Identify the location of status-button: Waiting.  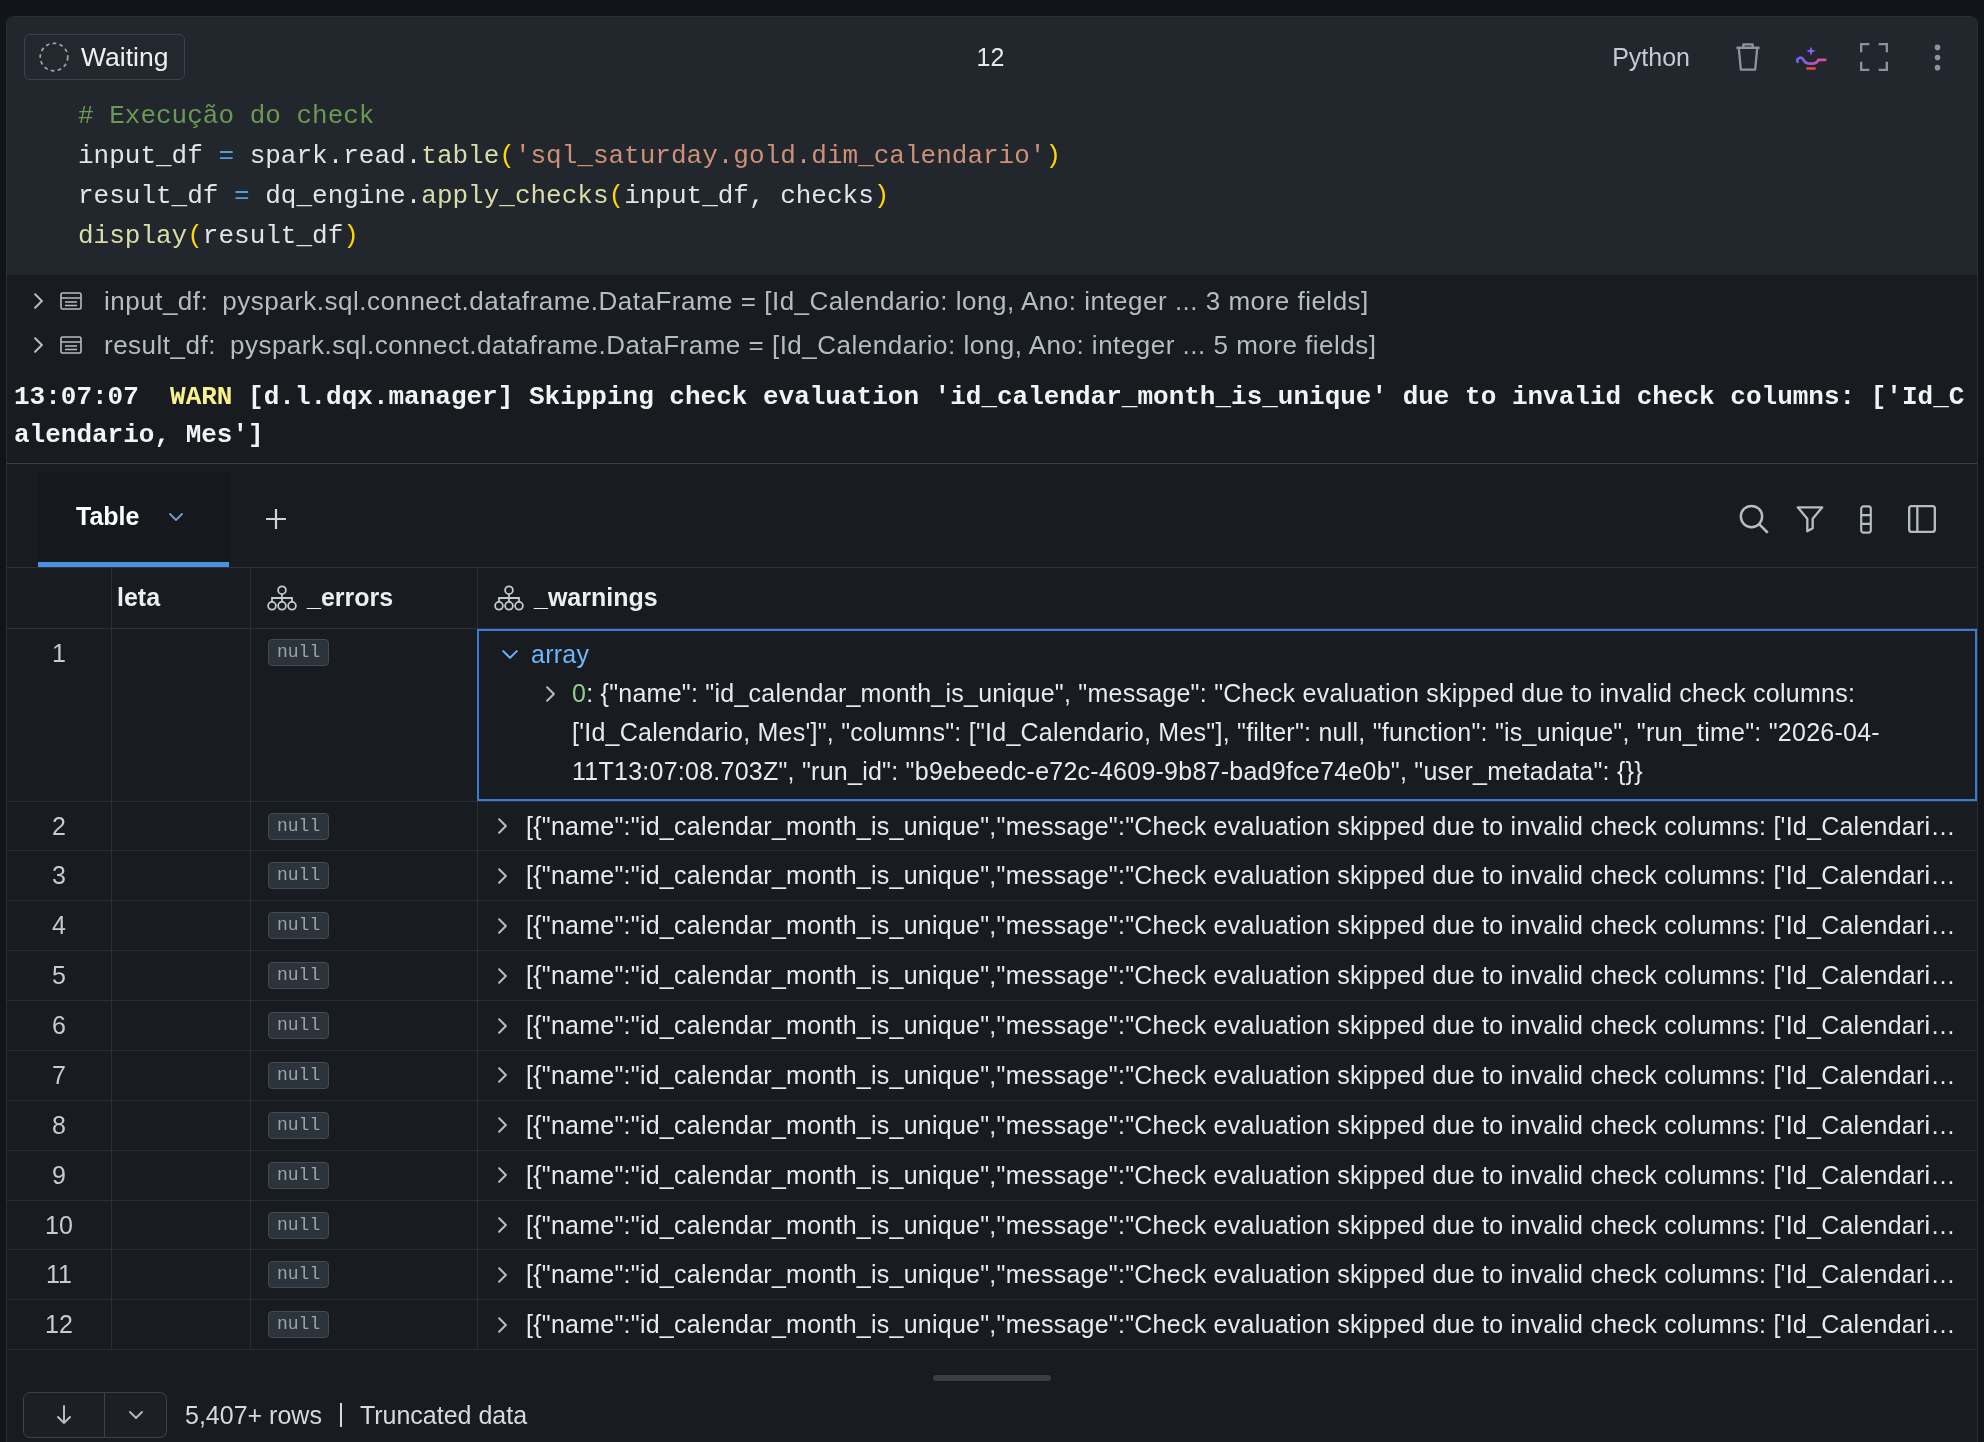
(105, 57).